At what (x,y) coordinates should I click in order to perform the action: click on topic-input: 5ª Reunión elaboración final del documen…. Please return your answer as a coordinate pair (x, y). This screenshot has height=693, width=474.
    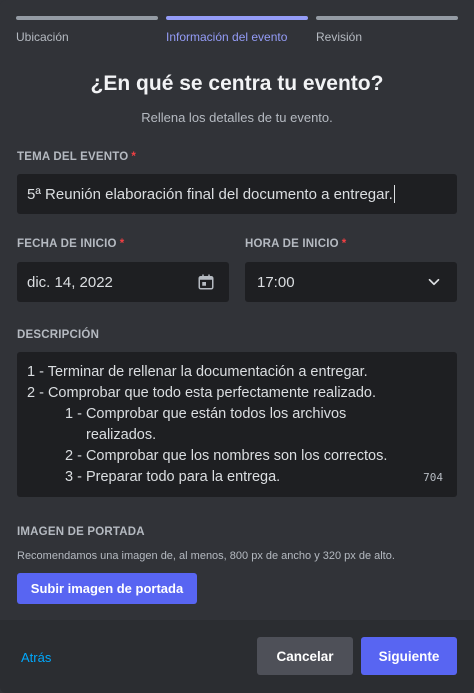
    Looking at the image, I should click on (237, 194).